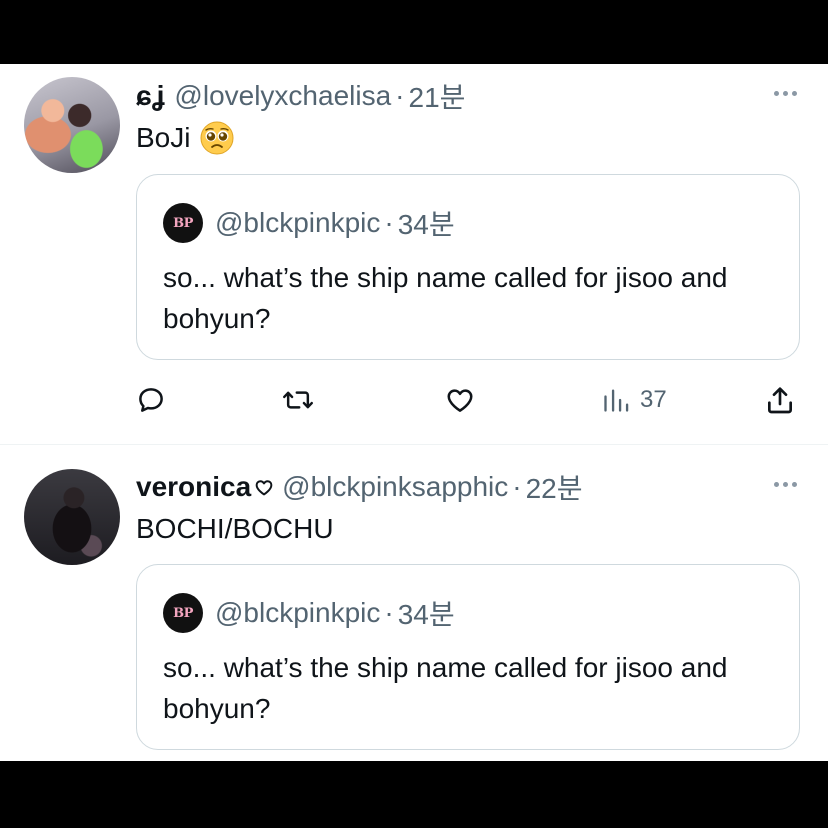 This screenshot has height=828, width=828. I want to click on timestamp: 21분, so click(437, 96).